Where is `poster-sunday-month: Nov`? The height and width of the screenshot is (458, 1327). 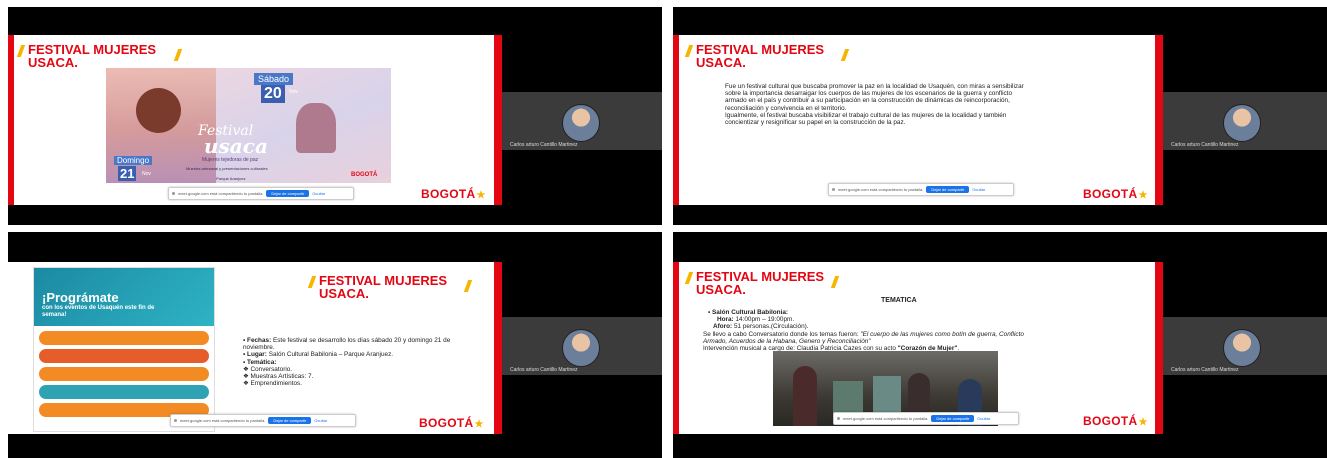 poster-sunday-month: Nov is located at coordinates (146, 174).